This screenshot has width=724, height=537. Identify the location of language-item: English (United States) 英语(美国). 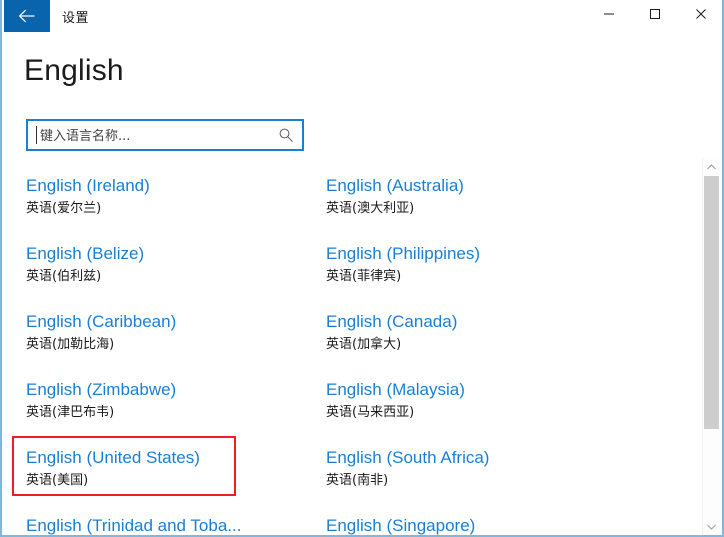
(113, 468).